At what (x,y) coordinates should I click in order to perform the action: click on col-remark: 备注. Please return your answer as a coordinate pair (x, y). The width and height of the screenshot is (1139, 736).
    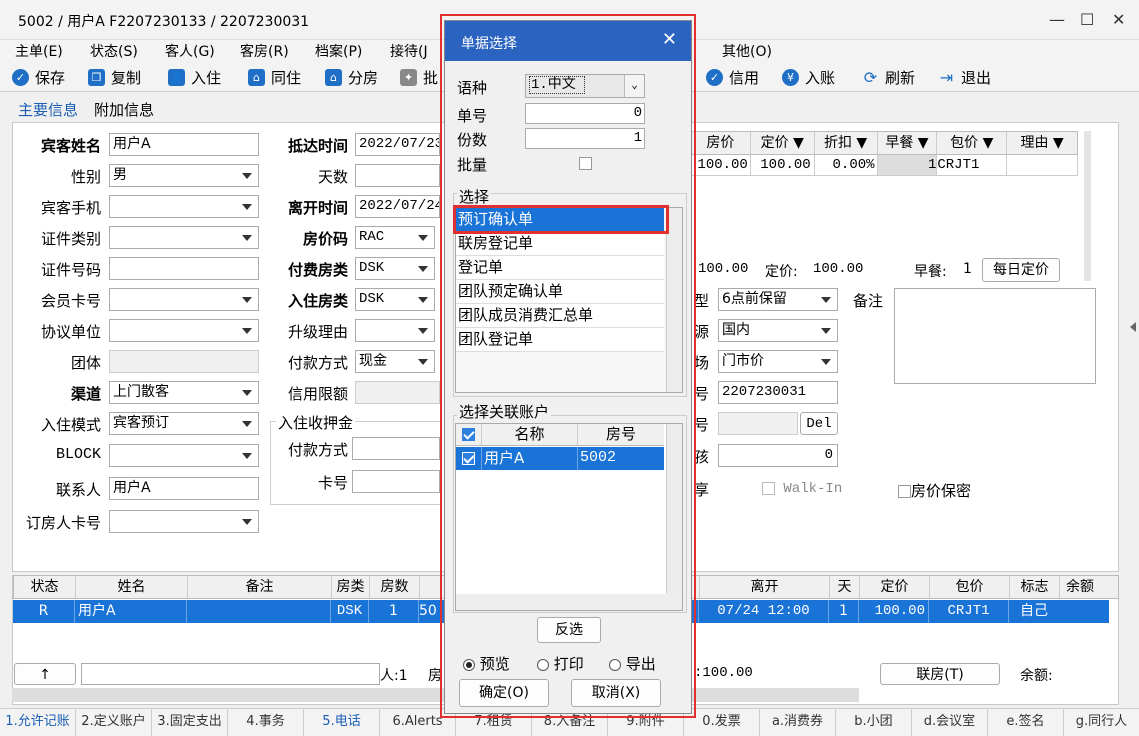
    Looking at the image, I should click on (260, 587).